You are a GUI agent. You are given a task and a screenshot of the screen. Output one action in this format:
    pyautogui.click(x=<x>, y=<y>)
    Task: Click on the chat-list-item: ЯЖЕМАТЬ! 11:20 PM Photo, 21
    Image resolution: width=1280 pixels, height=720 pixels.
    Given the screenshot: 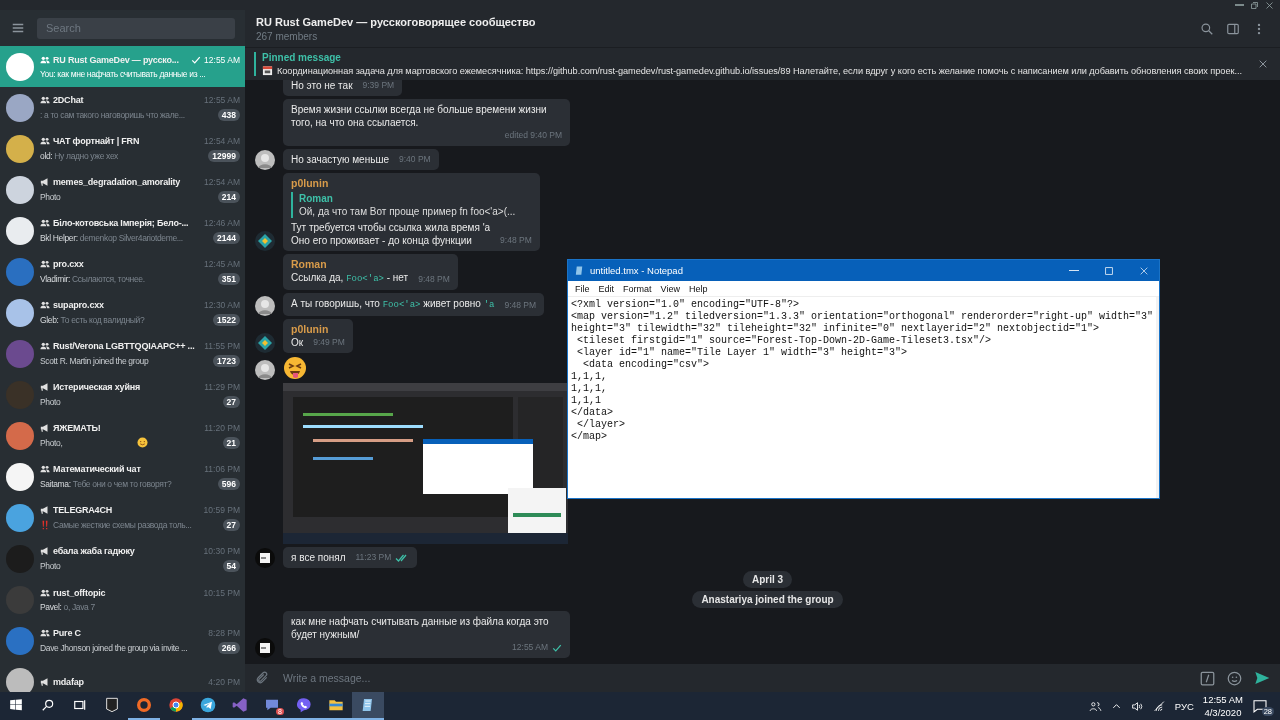 What is the action you would take?
    pyautogui.click(x=122, y=435)
    